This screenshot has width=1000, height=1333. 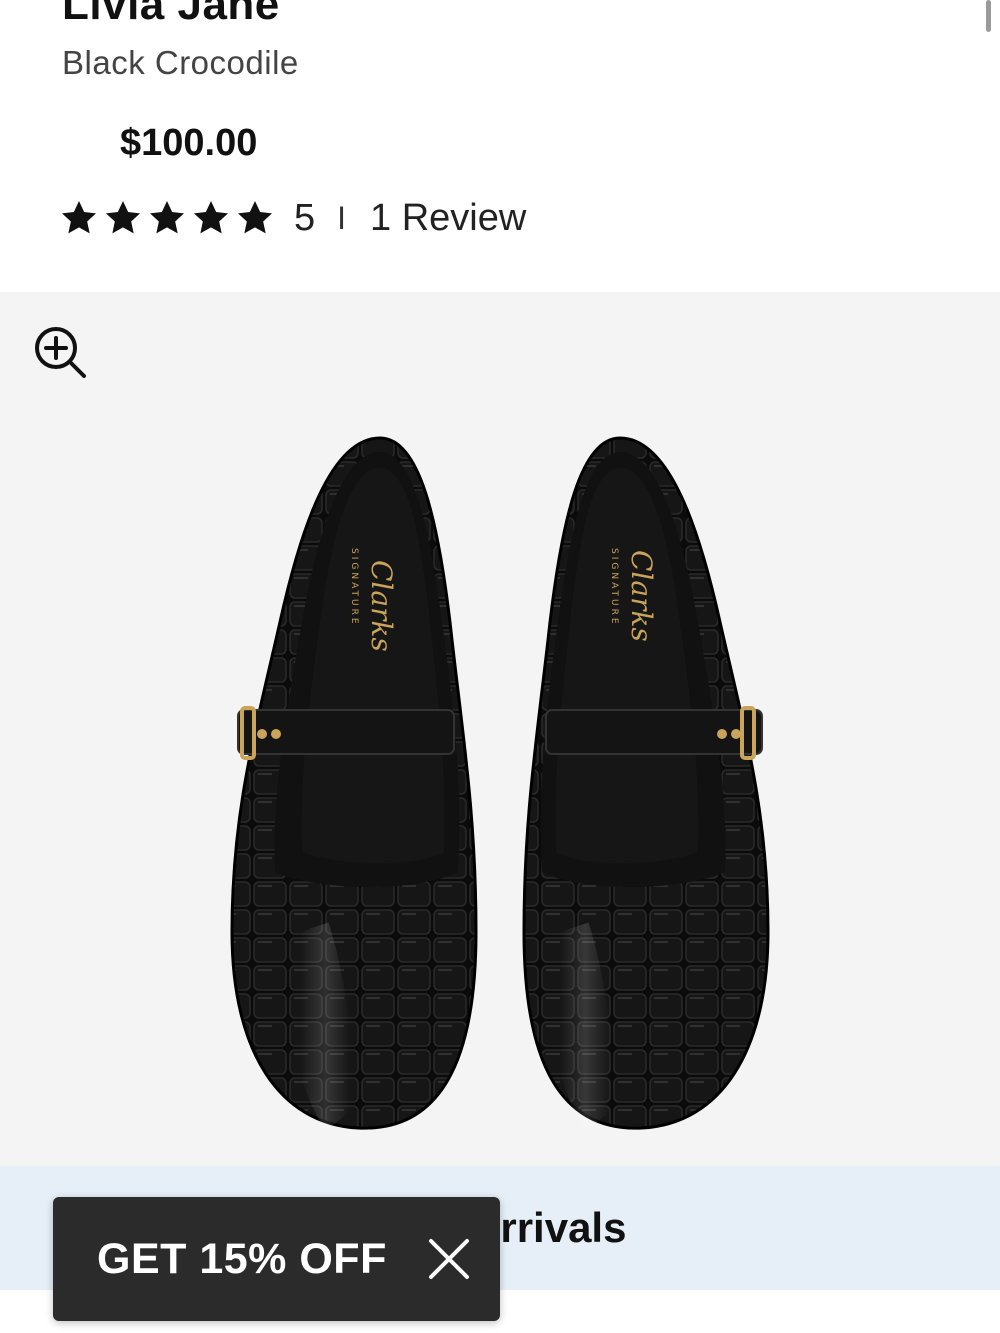 I want to click on discount-promo-popup: GET 15% OFF, so click(x=276, y=1259).